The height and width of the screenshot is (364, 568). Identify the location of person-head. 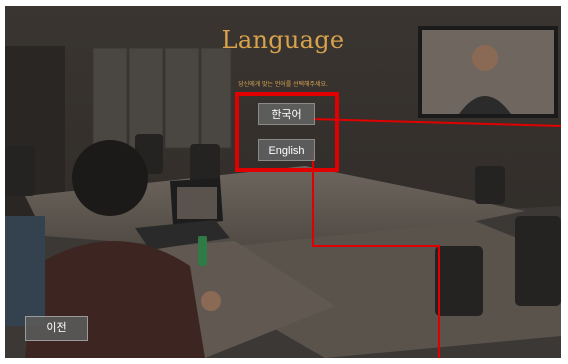
(110, 178).